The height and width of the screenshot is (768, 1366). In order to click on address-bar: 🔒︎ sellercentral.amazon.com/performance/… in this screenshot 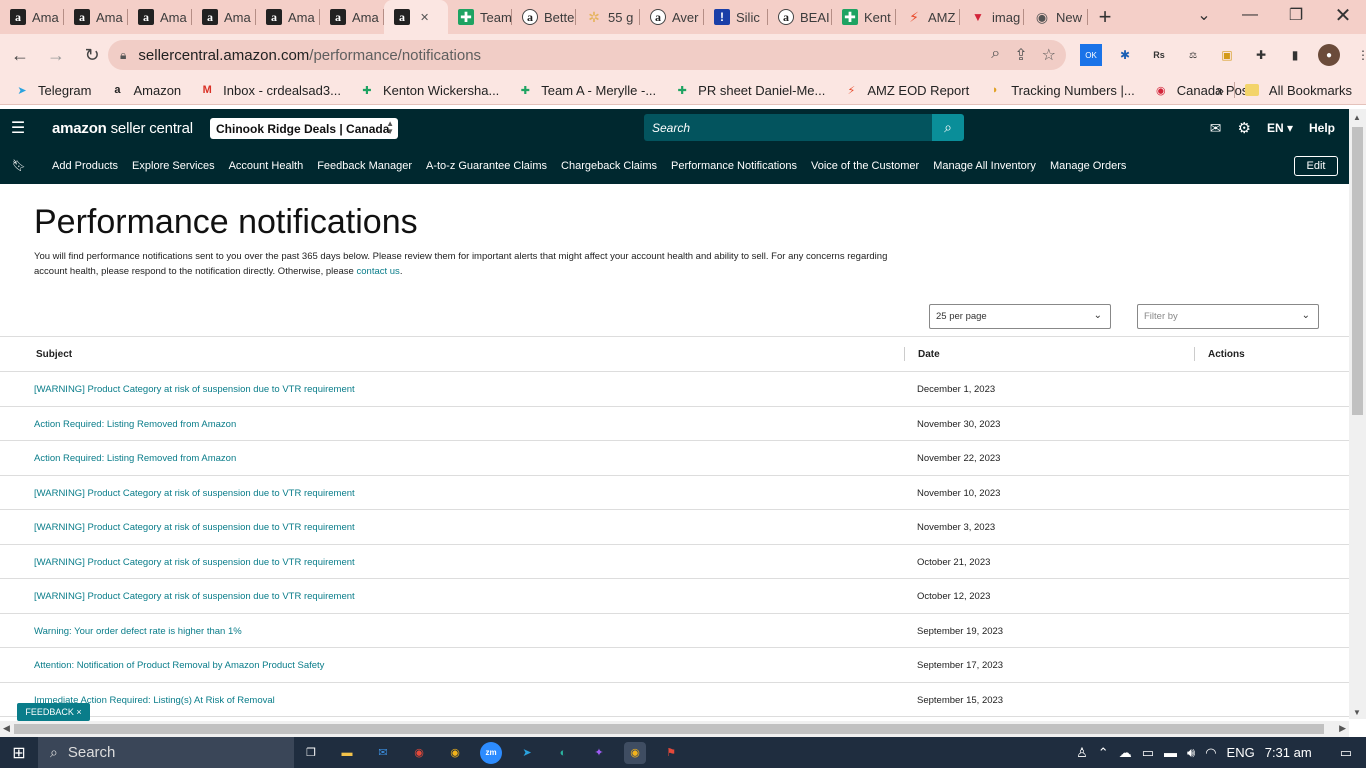, I will do `click(587, 55)`.